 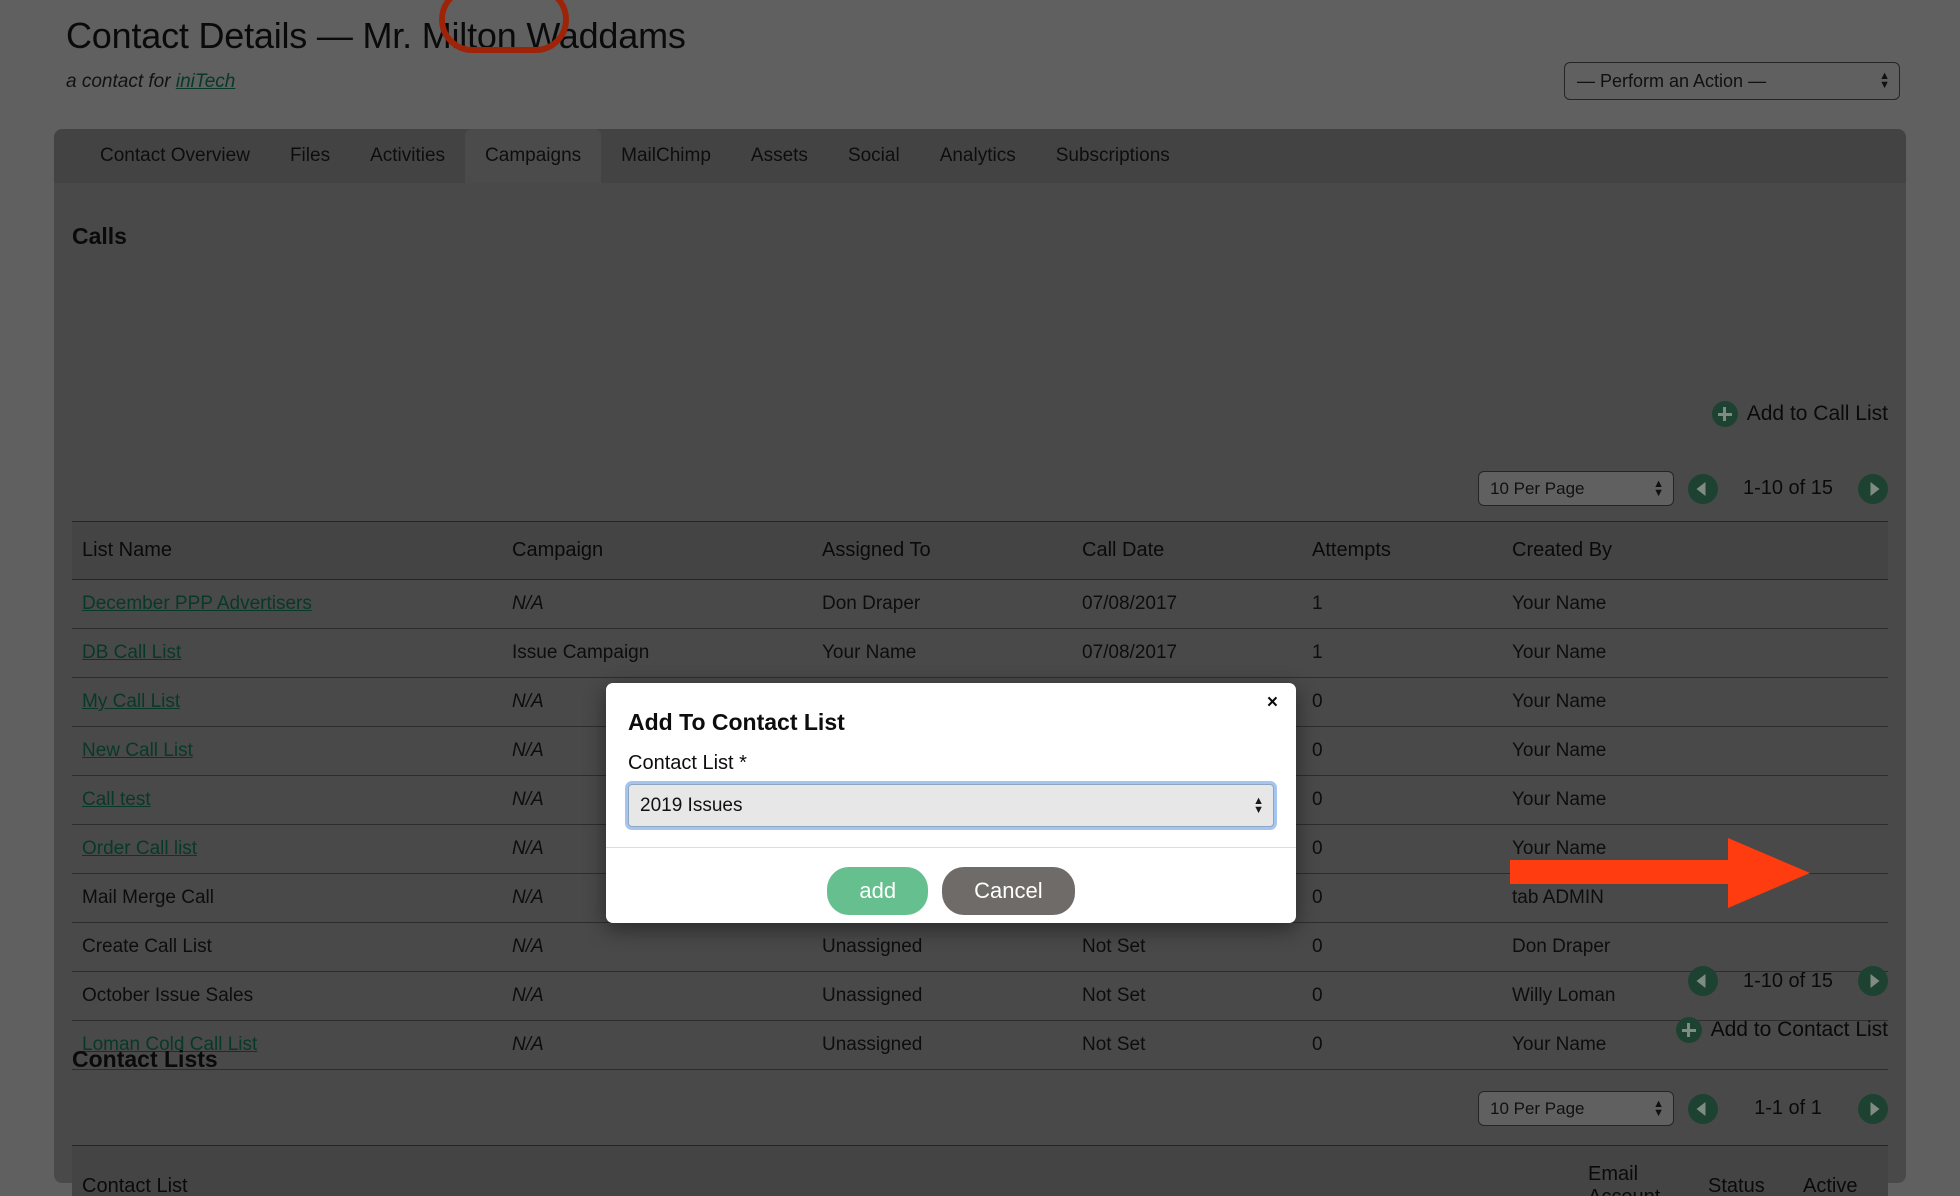 I want to click on perform-action-select-wrapper: — Perform an Action — ▲ ▼, so click(x=1732, y=81).